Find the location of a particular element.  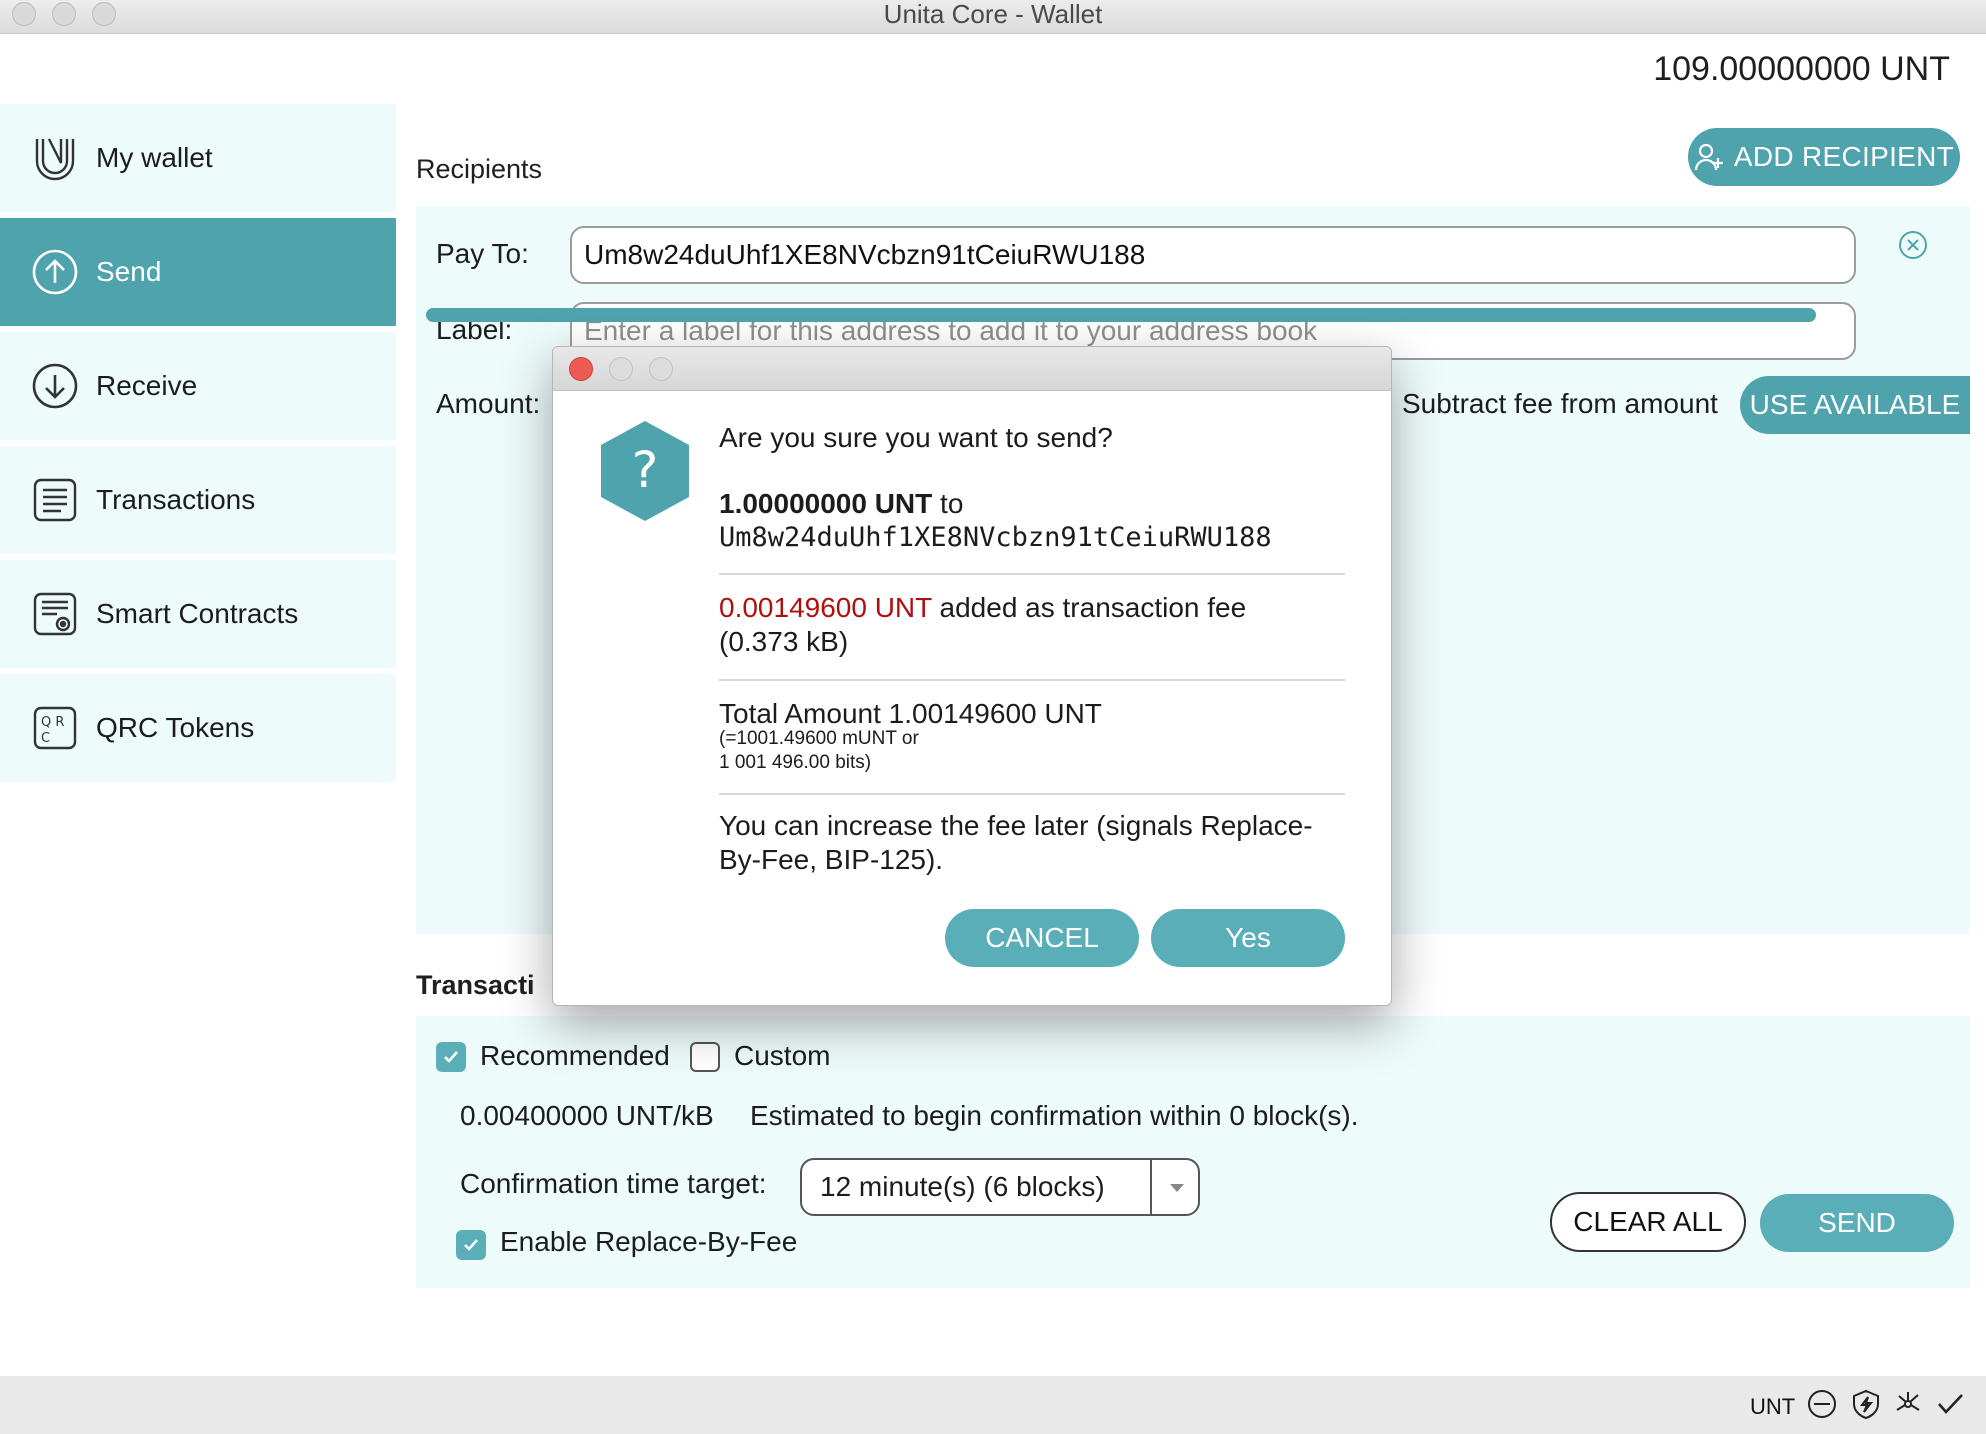

recommended-label: Recommended is located at coordinates (575, 1056).